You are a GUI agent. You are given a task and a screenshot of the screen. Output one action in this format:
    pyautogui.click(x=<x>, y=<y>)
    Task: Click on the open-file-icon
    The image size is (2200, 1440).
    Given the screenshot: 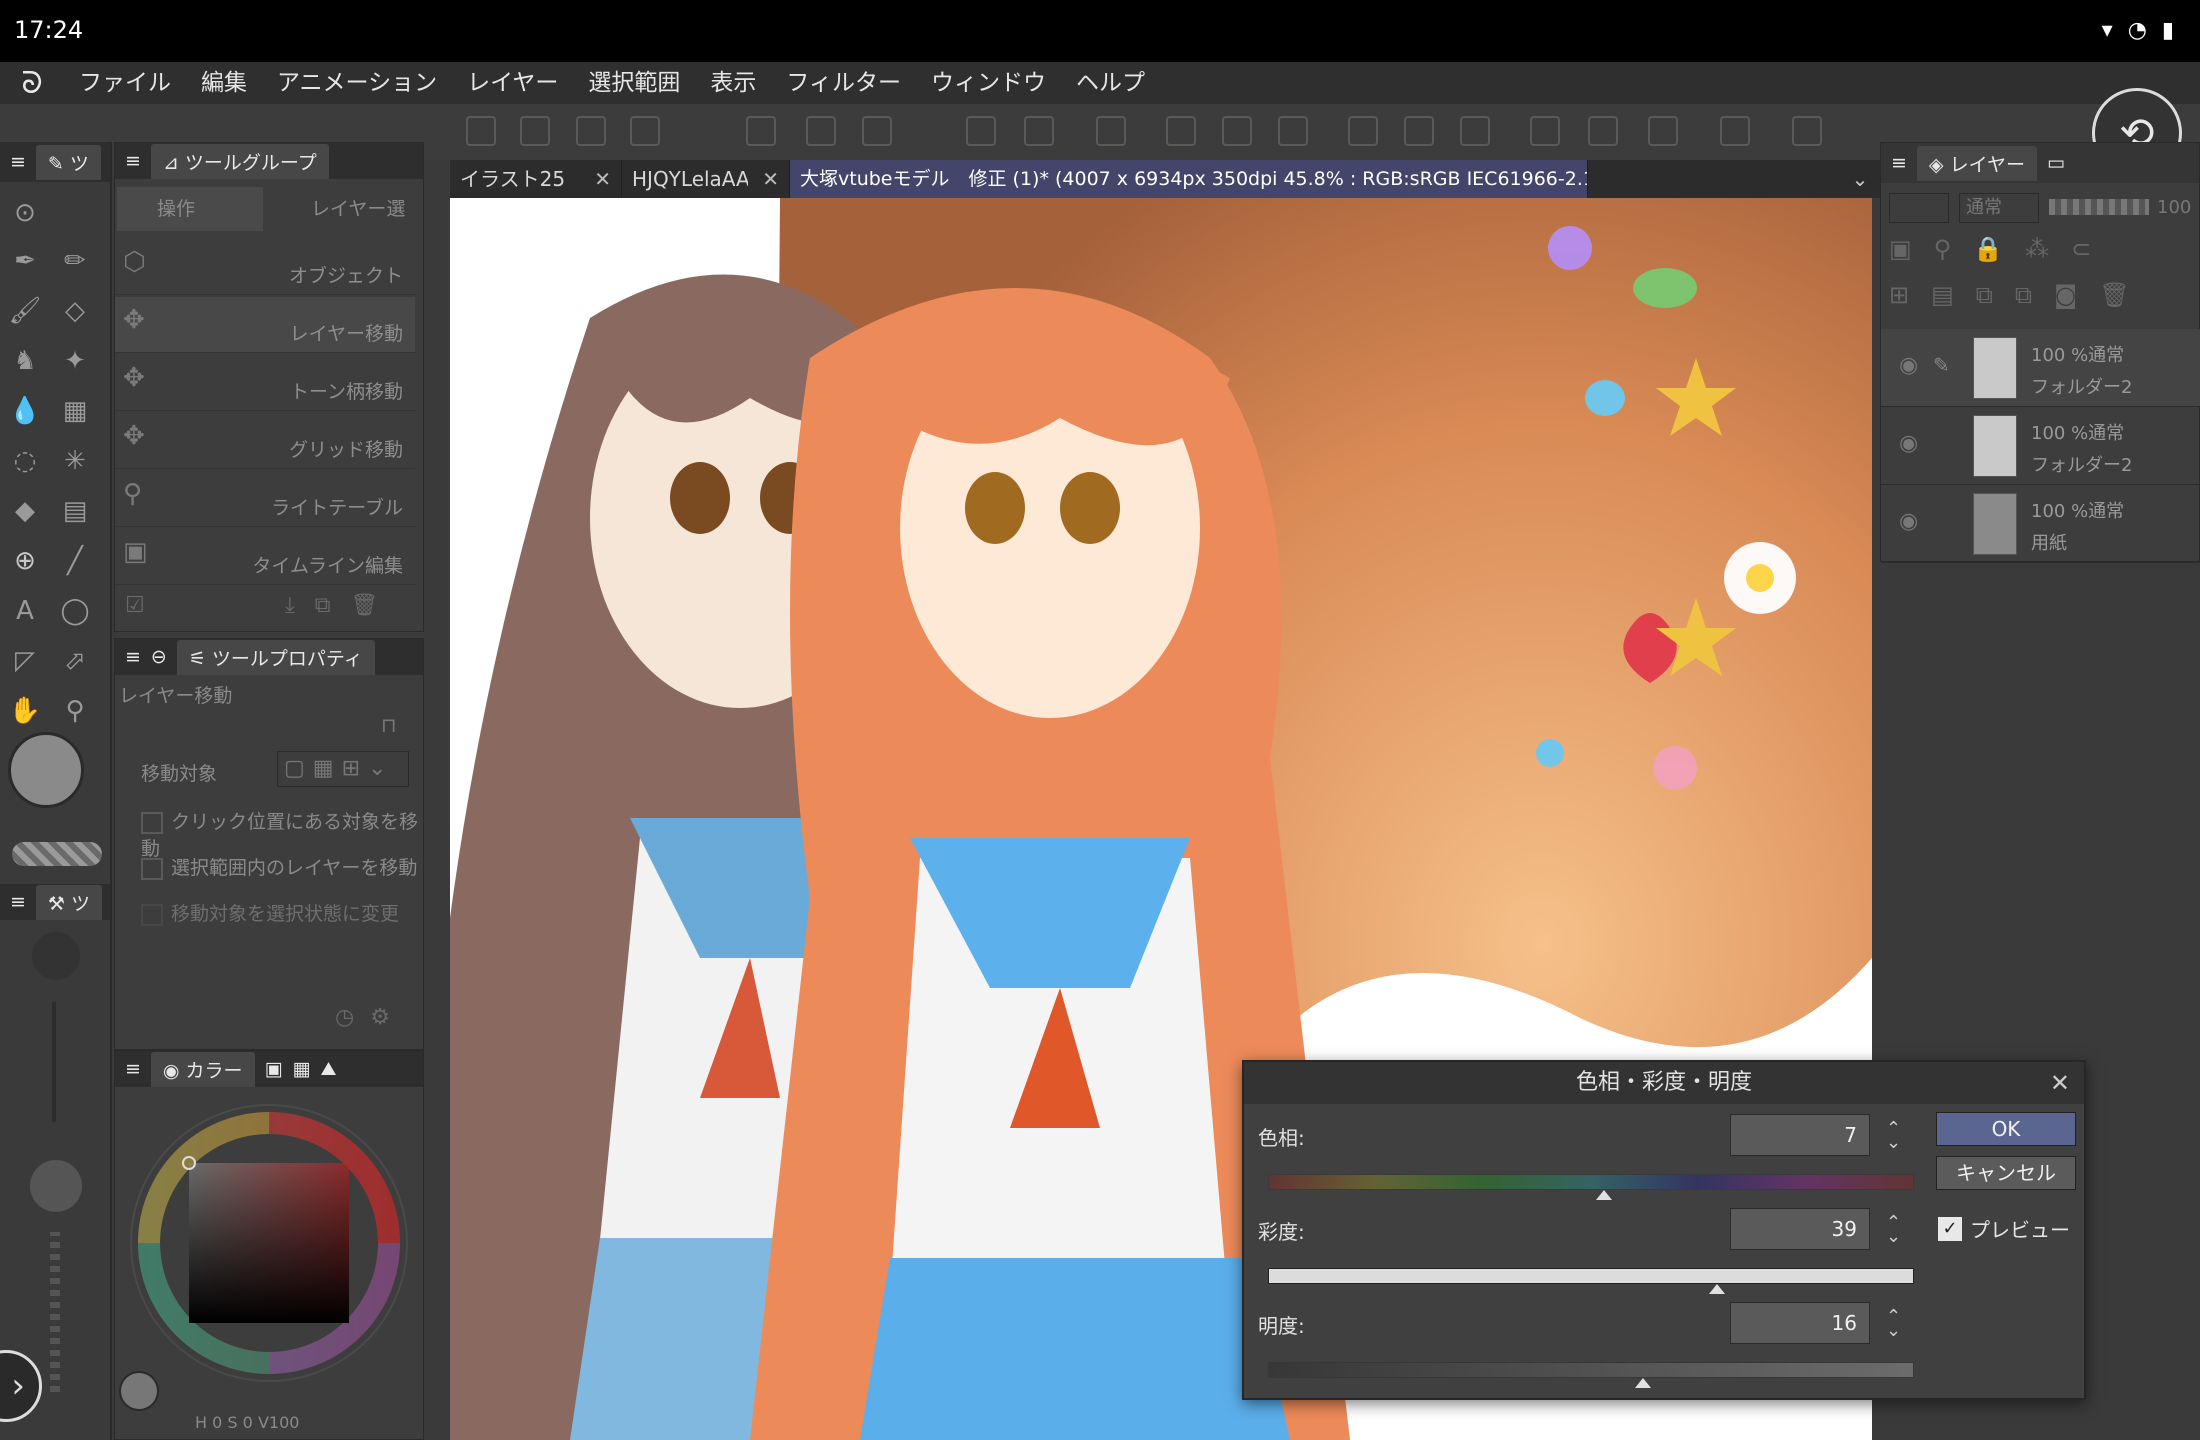 What is the action you would take?
    pyautogui.click(x=821, y=131)
    